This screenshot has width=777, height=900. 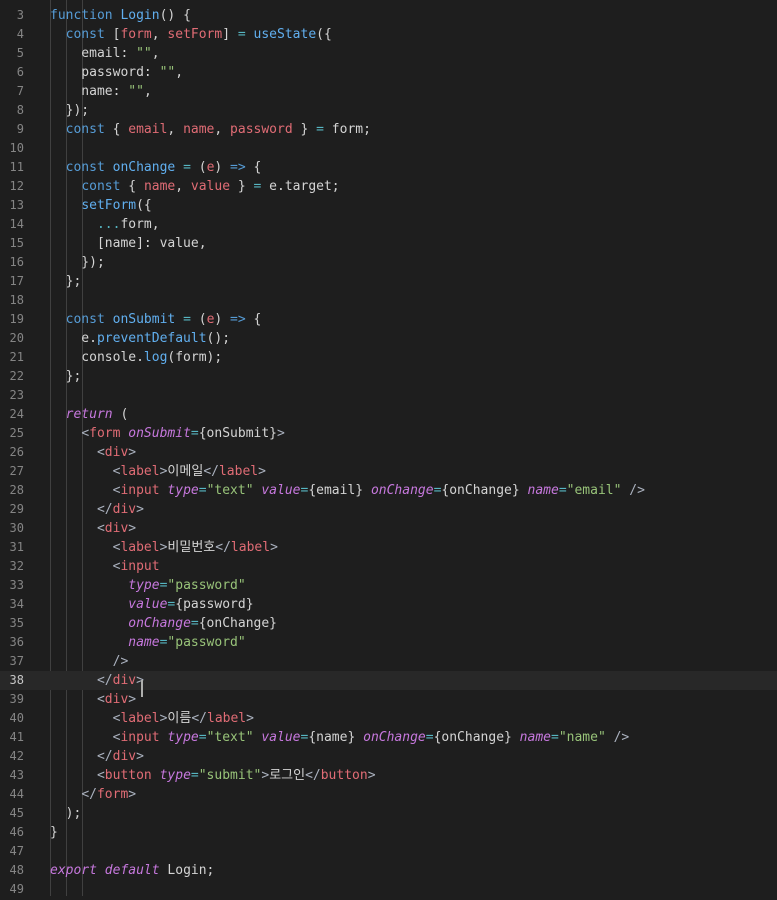 I want to click on code-line: 46}, so click(x=388, y=832).